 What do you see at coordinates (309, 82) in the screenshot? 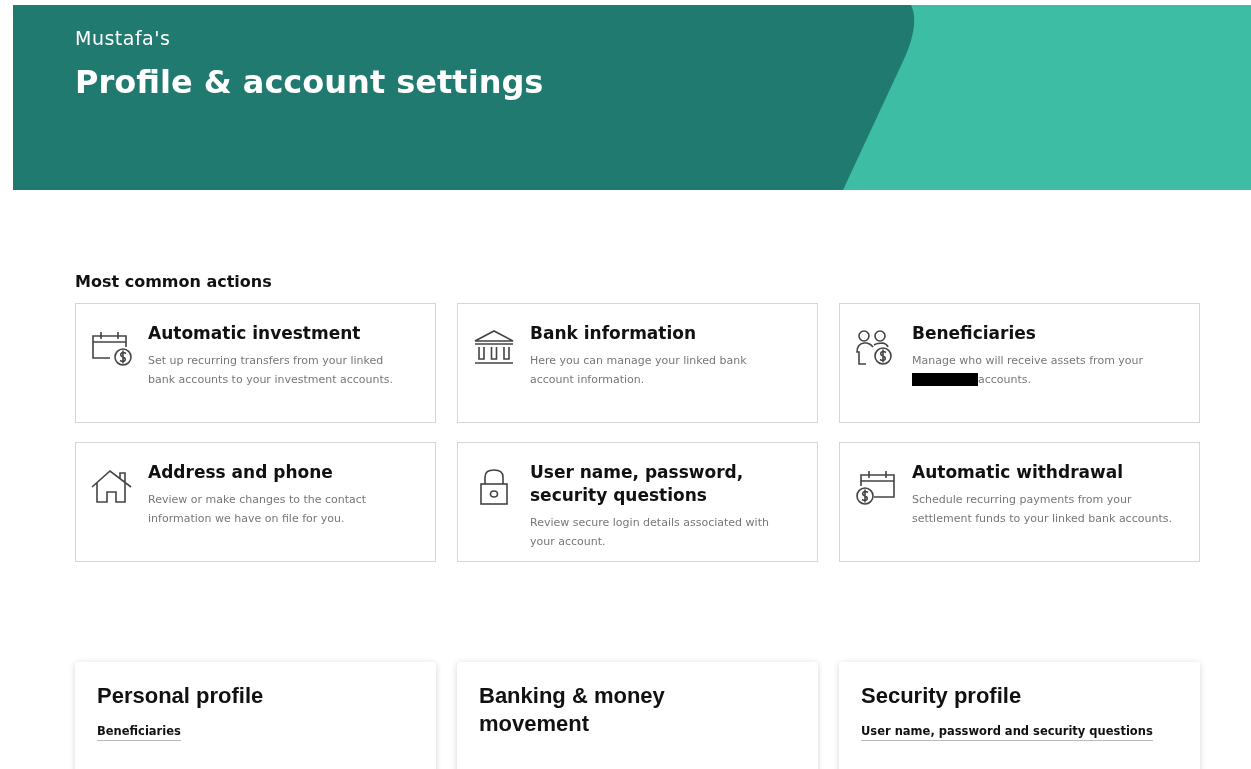
I see `page-title: Profile & account settings` at bounding box center [309, 82].